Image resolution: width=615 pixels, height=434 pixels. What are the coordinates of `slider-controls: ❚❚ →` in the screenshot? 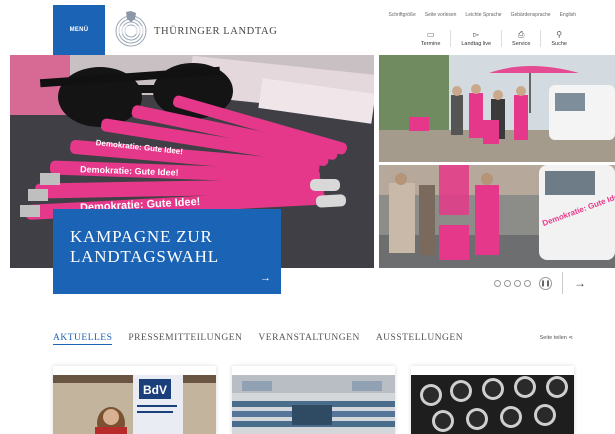 It's located at (540, 283).